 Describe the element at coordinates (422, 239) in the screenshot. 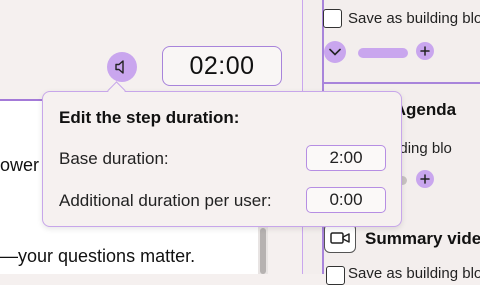

I see `summary-video-title: Summary vide` at that location.